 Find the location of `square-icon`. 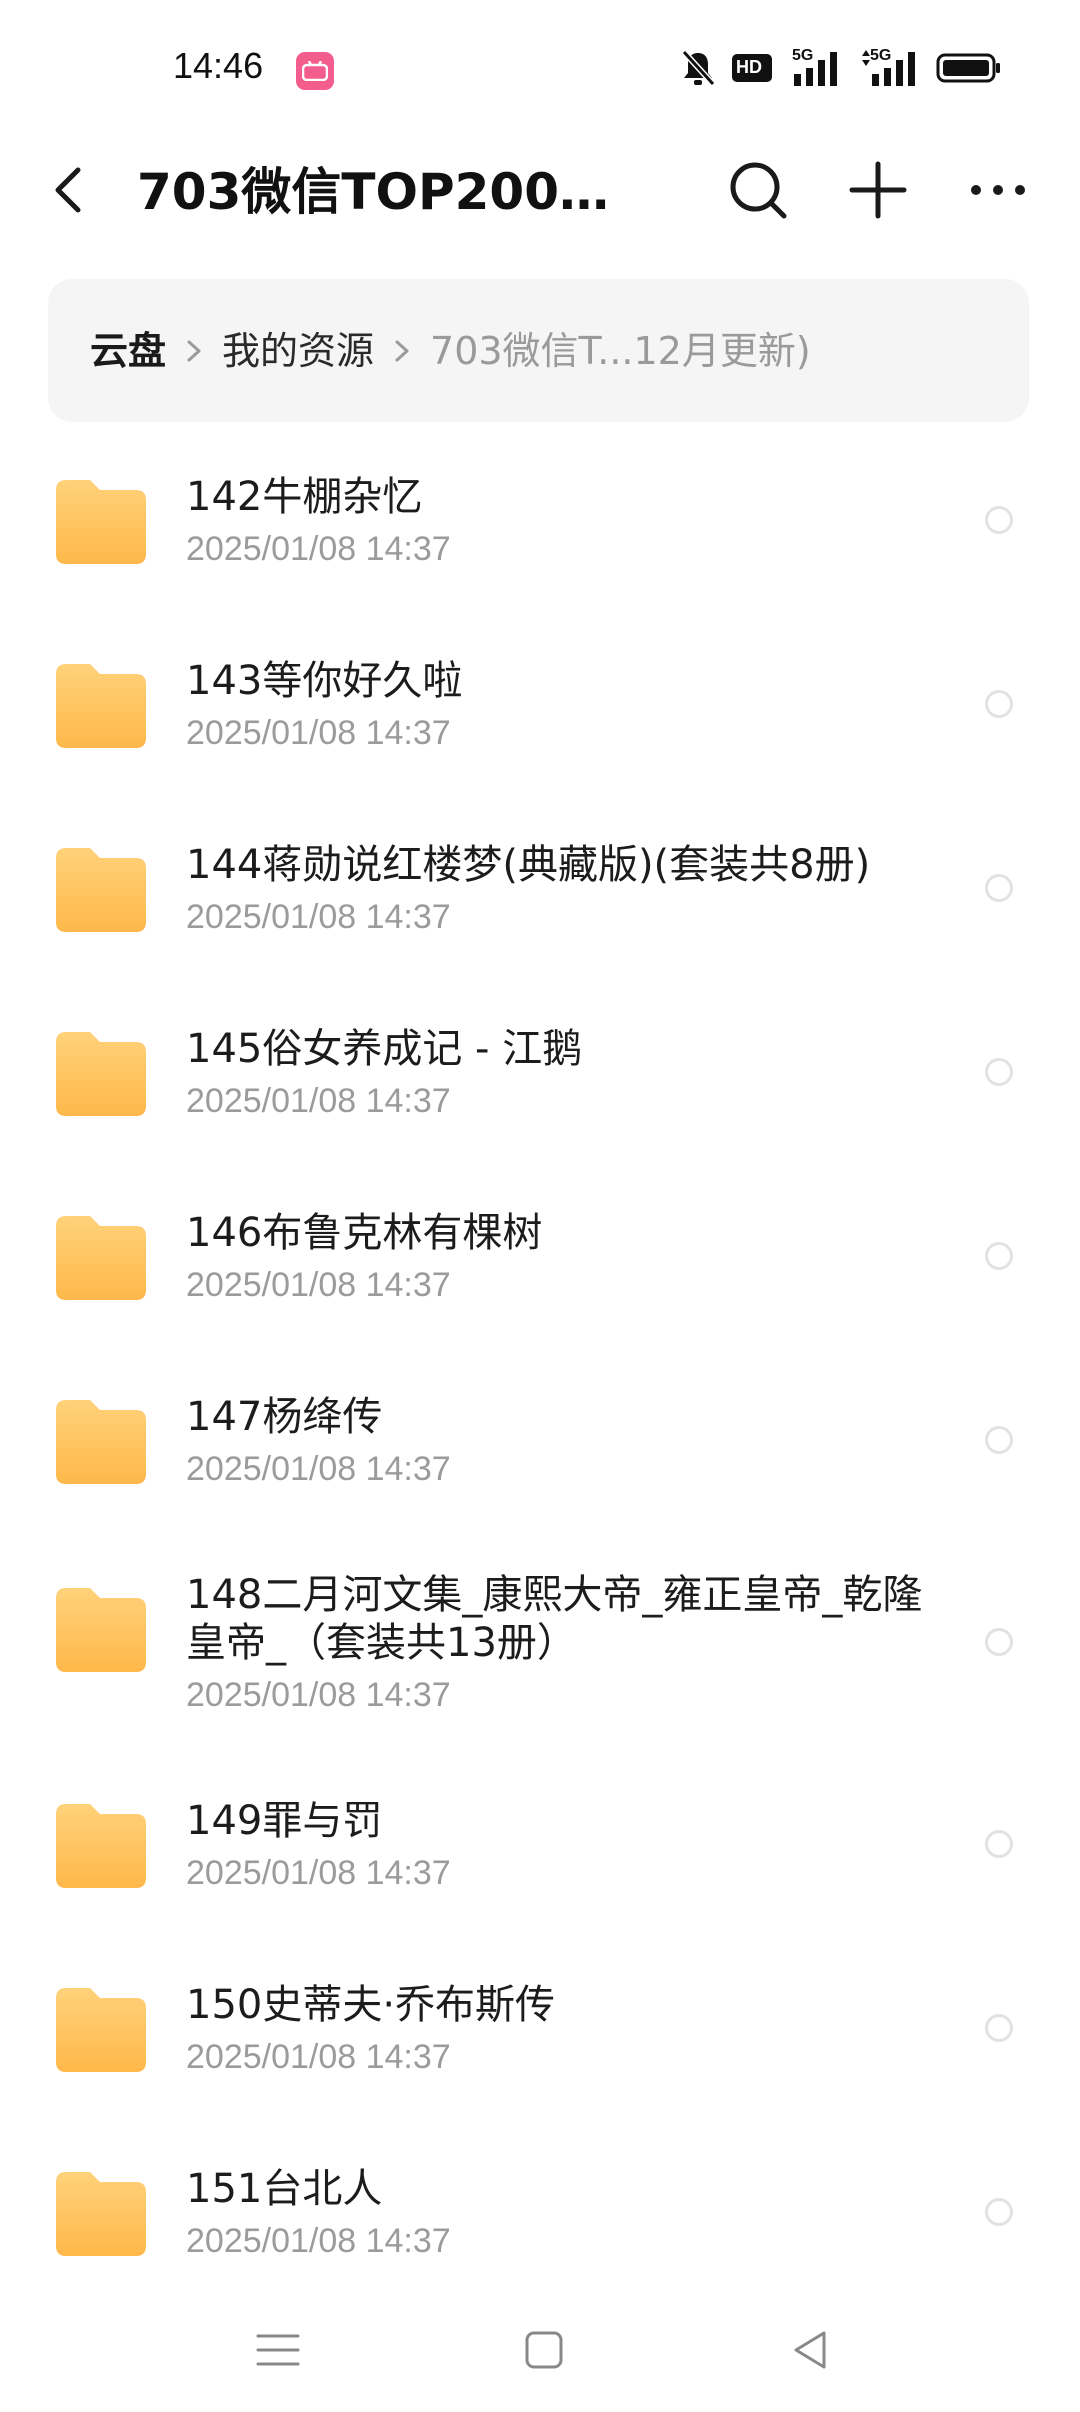

square-icon is located at coordinates (544, 2350).